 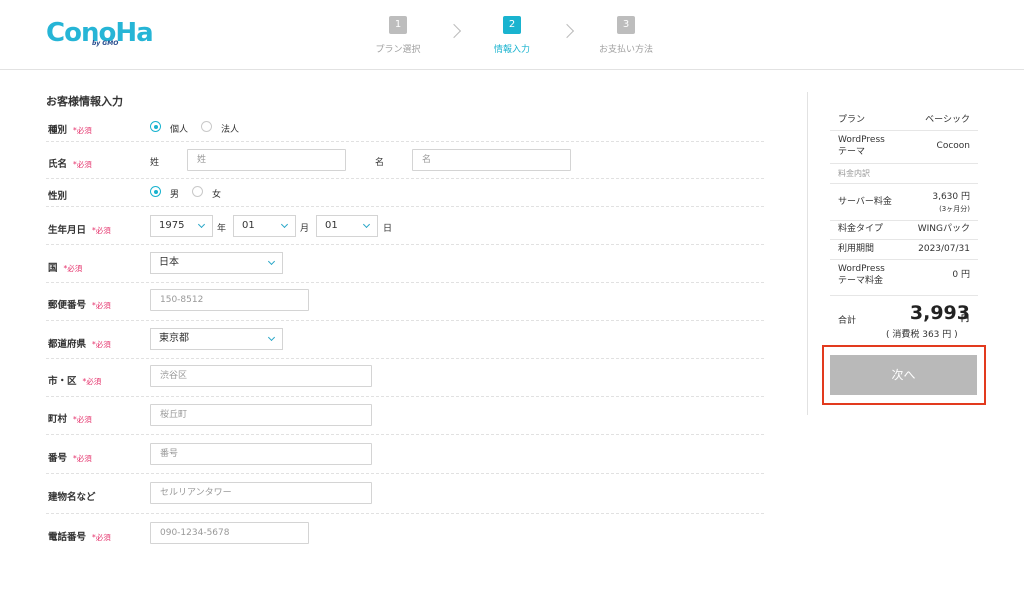 What do you see at coordinates (861, 229) in the screenshot?
I see `fee-type-label: 料金タイプ` at bounding box center [861, 229].